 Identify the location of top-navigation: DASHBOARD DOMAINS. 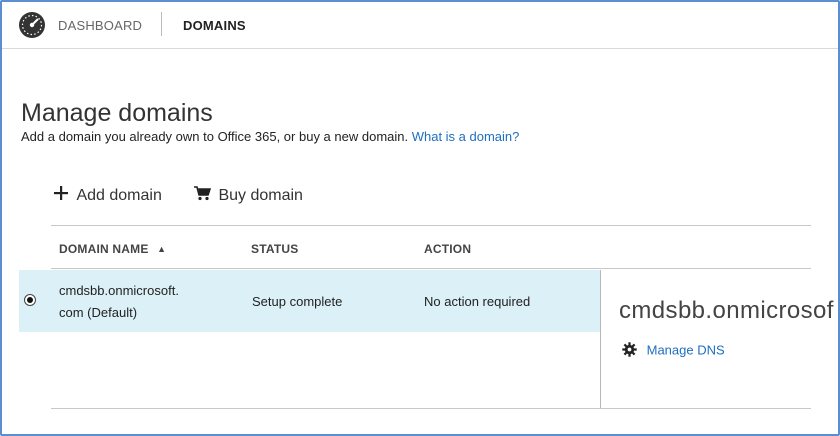
(420, 25).